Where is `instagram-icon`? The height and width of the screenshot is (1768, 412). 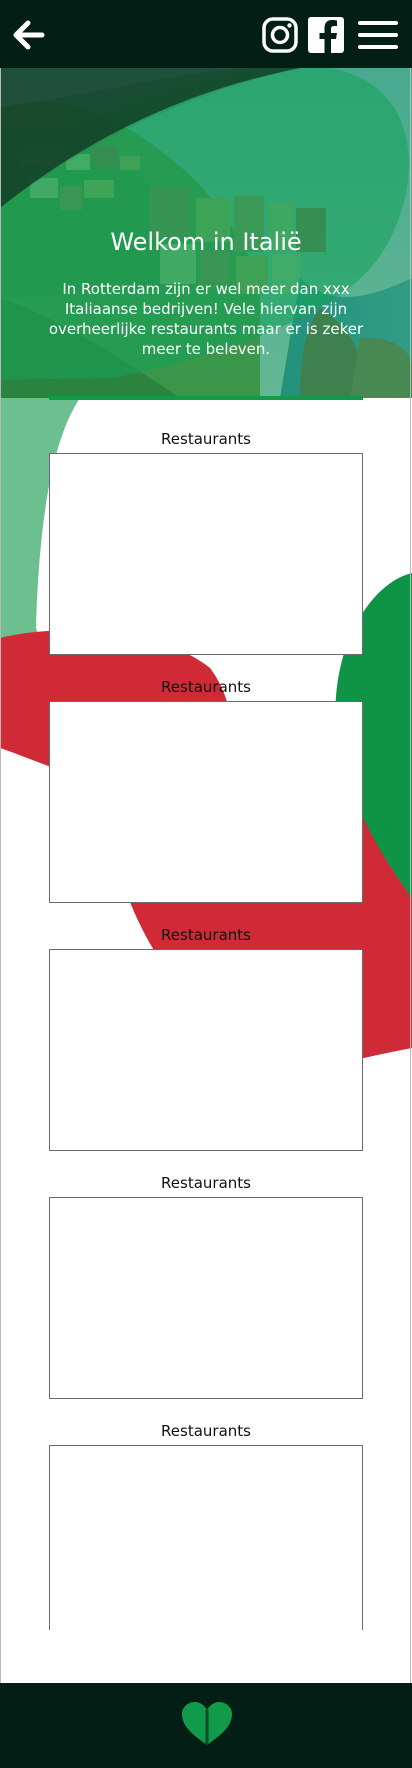 instagram-icon is located at coordinates (280, 35).